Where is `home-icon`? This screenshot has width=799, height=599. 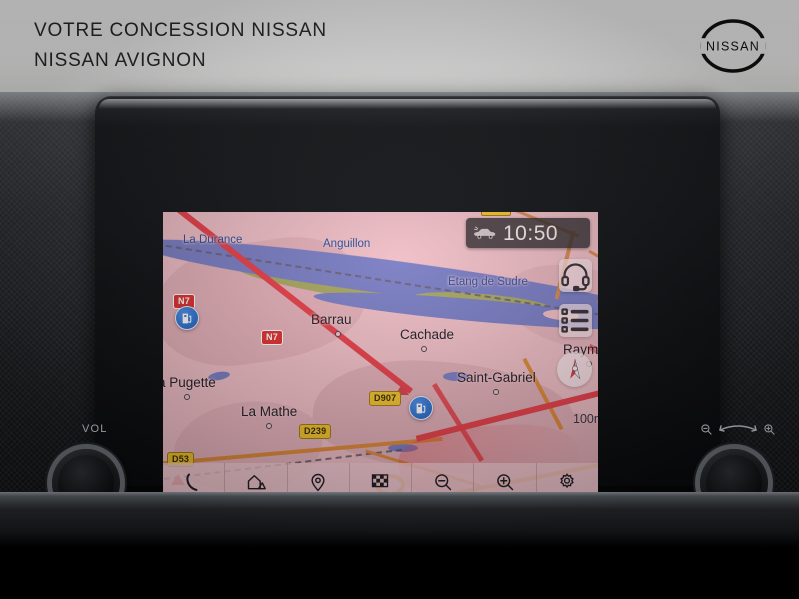
home-icon is located at coordinates (256, 482).